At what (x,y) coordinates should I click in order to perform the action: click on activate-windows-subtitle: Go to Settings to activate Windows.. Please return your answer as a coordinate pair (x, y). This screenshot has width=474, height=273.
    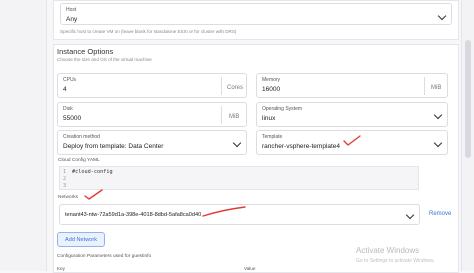
    Looking at the image, I should click on (395, 261).